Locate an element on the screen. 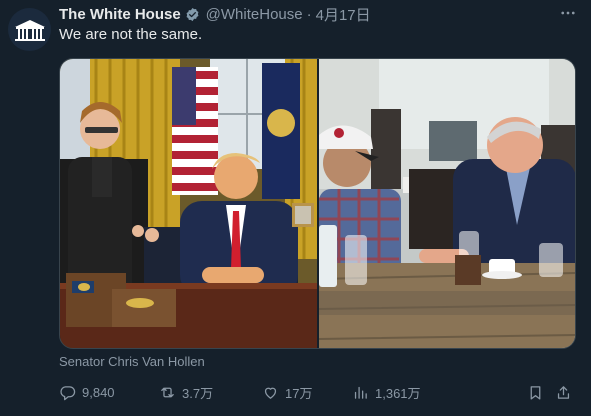 This screenshot has height=416, width=591. share-button is located at coordinates (566, 392).